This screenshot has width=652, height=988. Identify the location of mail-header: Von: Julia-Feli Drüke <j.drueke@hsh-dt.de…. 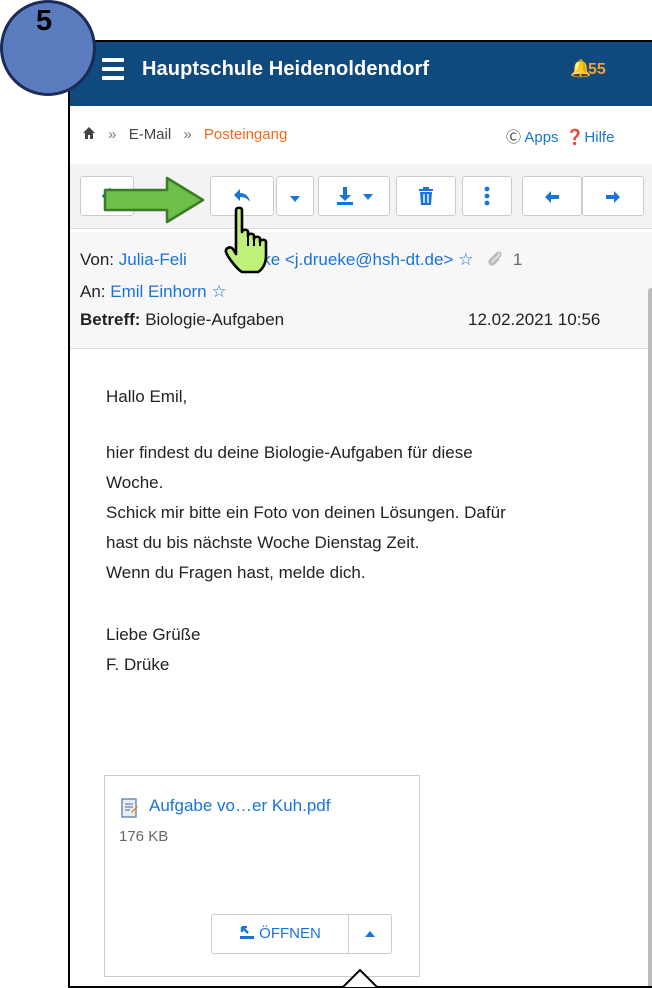
(361, 290).